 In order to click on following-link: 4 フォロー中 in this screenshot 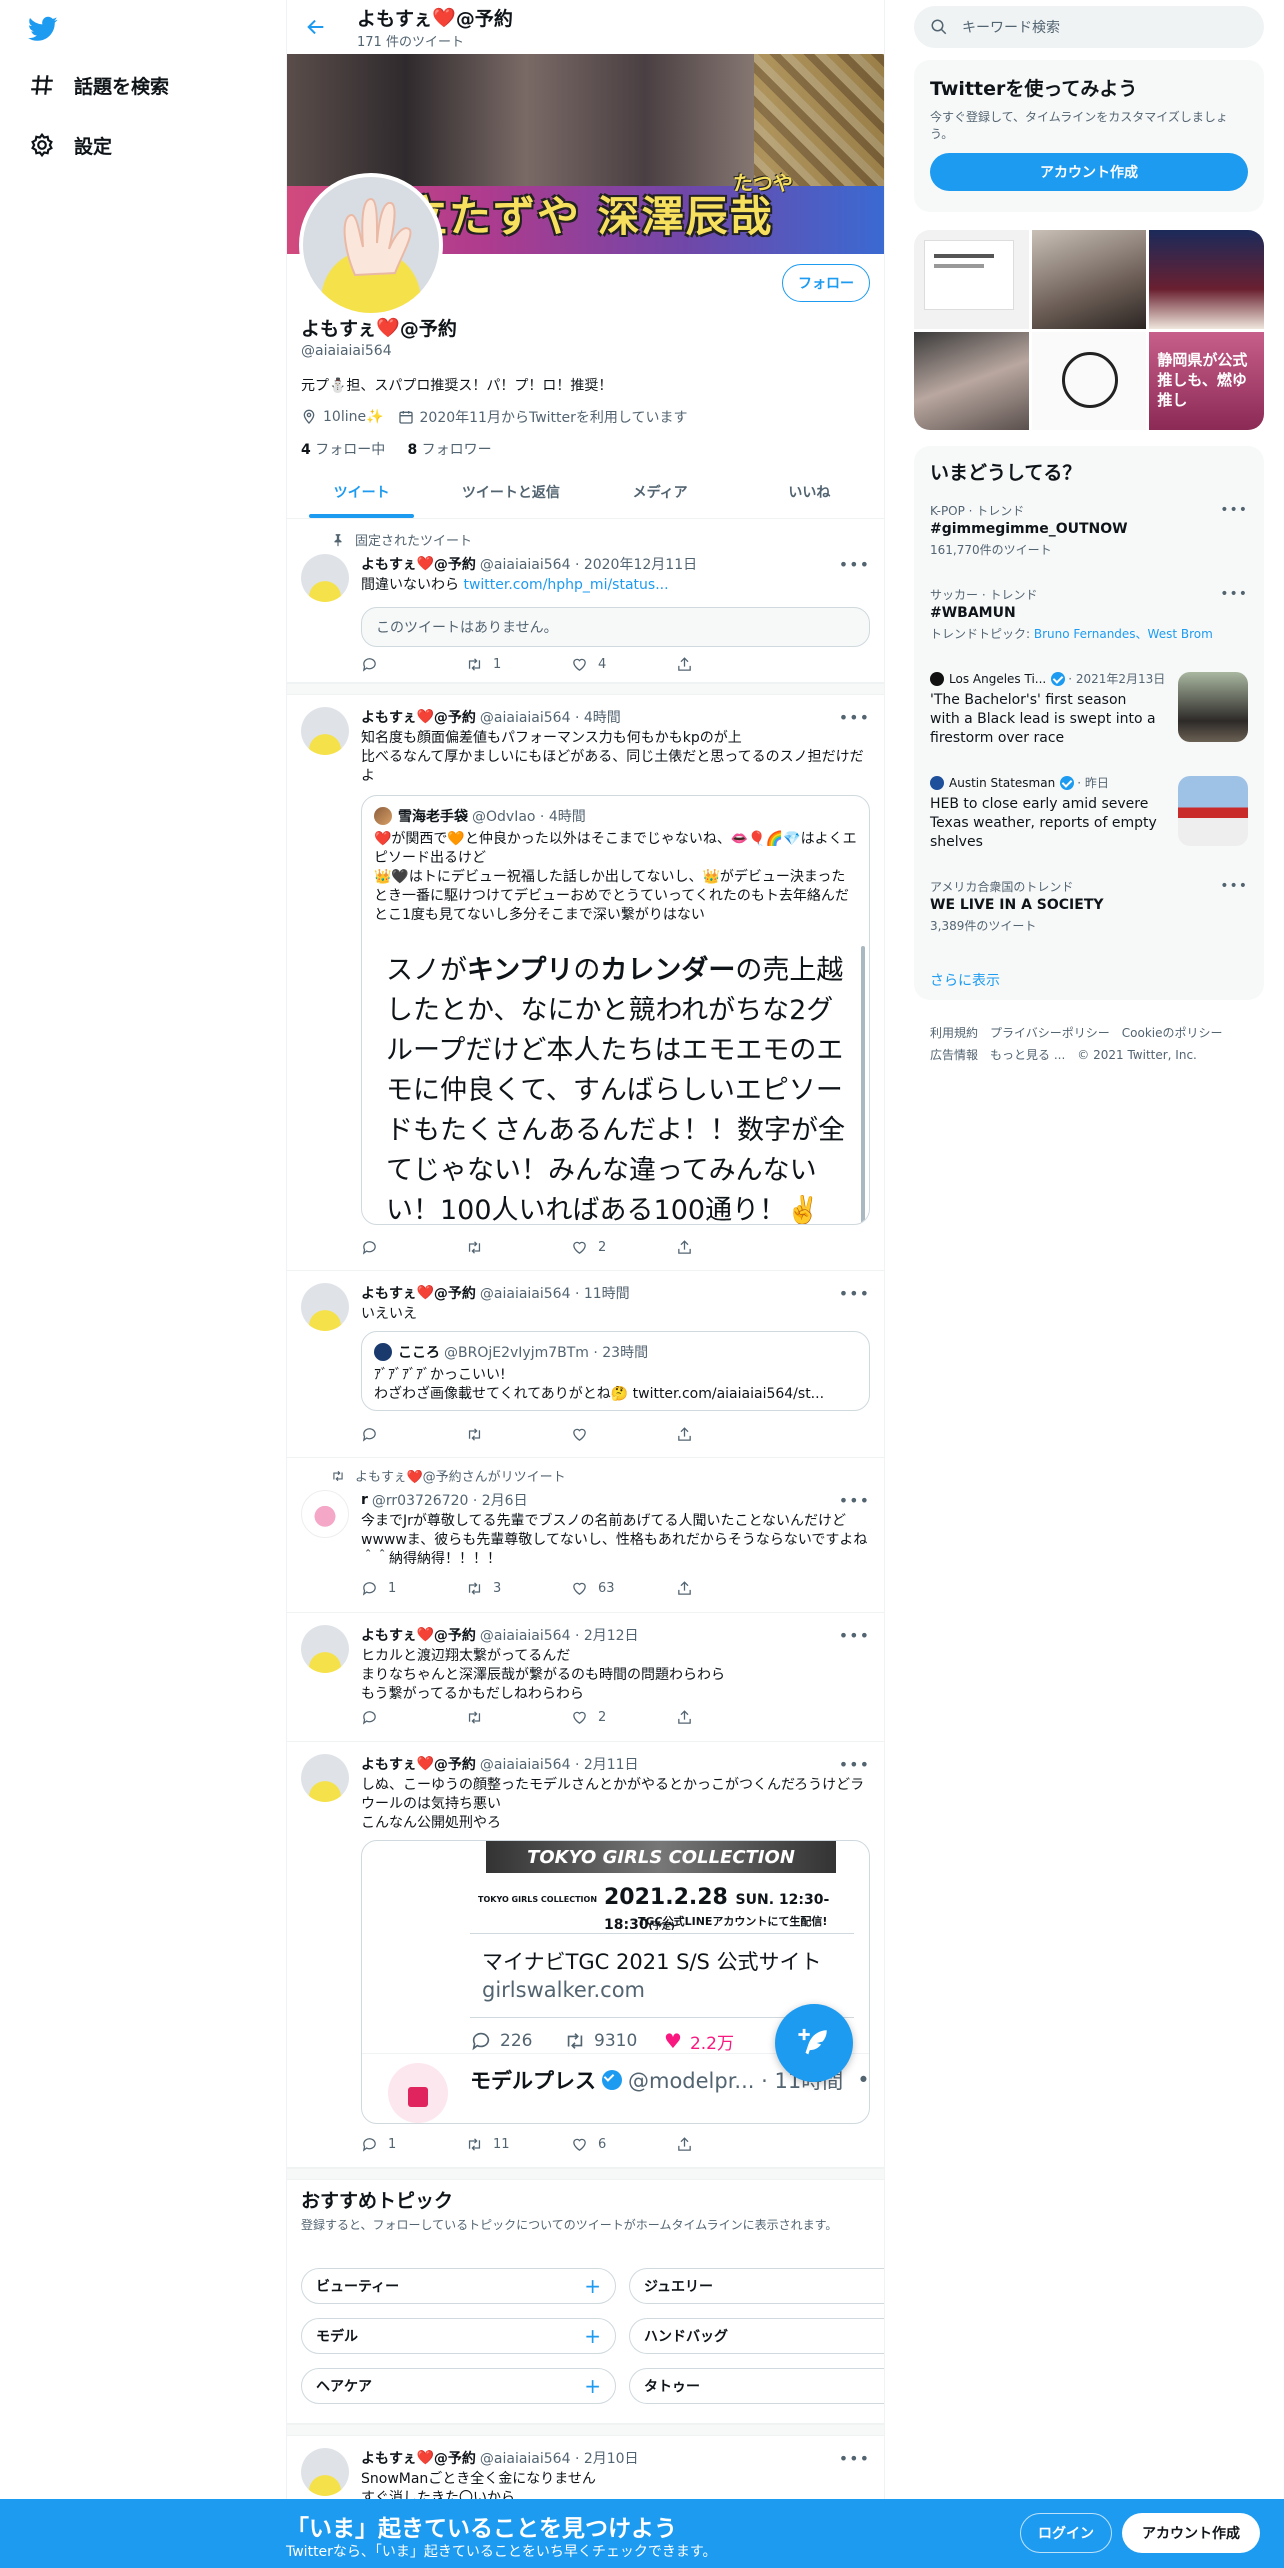, I will do `click(343, 450)`.